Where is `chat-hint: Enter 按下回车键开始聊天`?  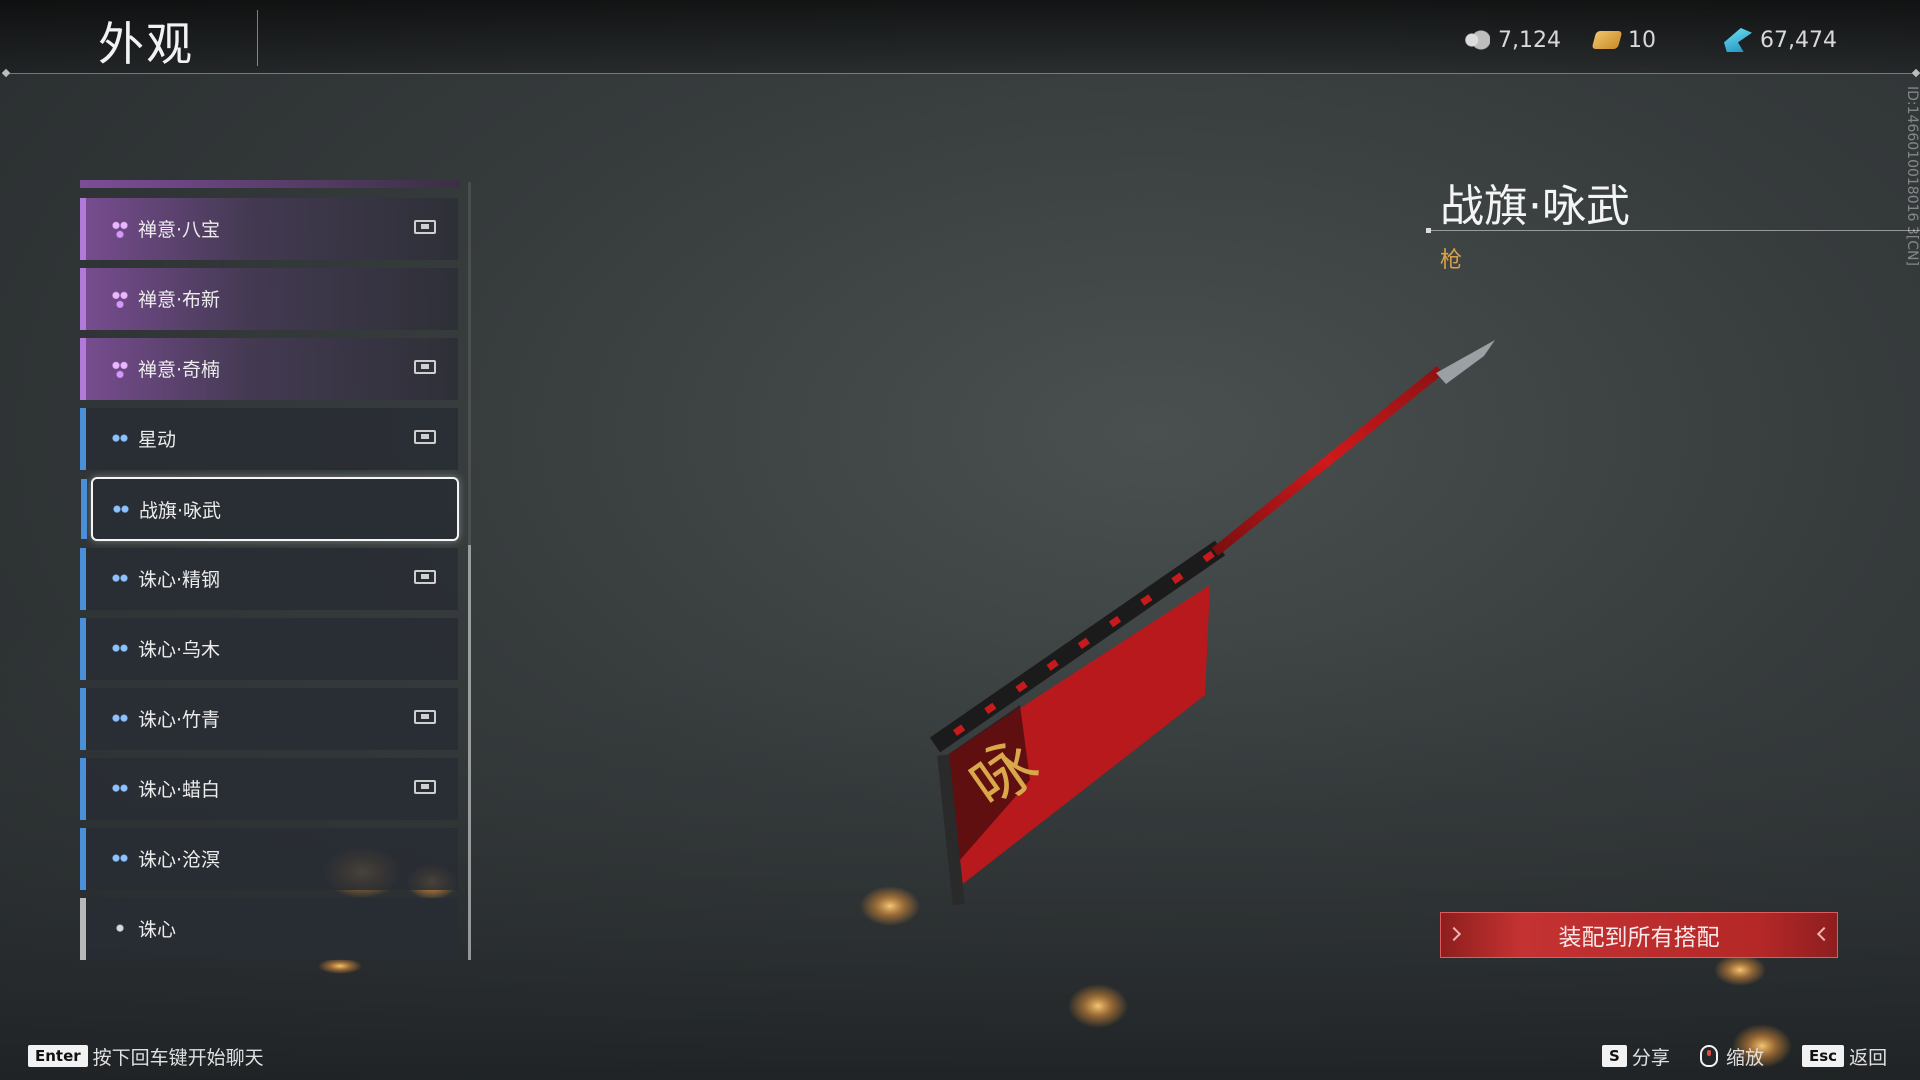
chat-hint: Enter 按下回车键开始聊天 is located at coordinates (146, 1056).